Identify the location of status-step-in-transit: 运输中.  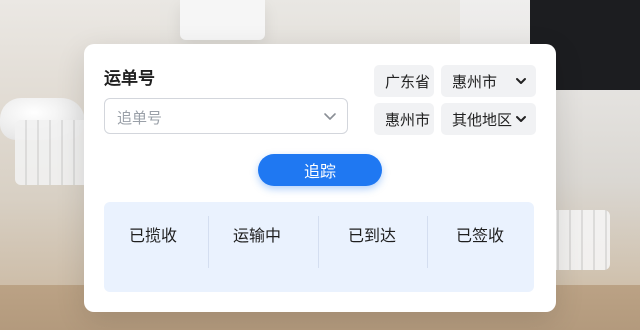
(257, 235).